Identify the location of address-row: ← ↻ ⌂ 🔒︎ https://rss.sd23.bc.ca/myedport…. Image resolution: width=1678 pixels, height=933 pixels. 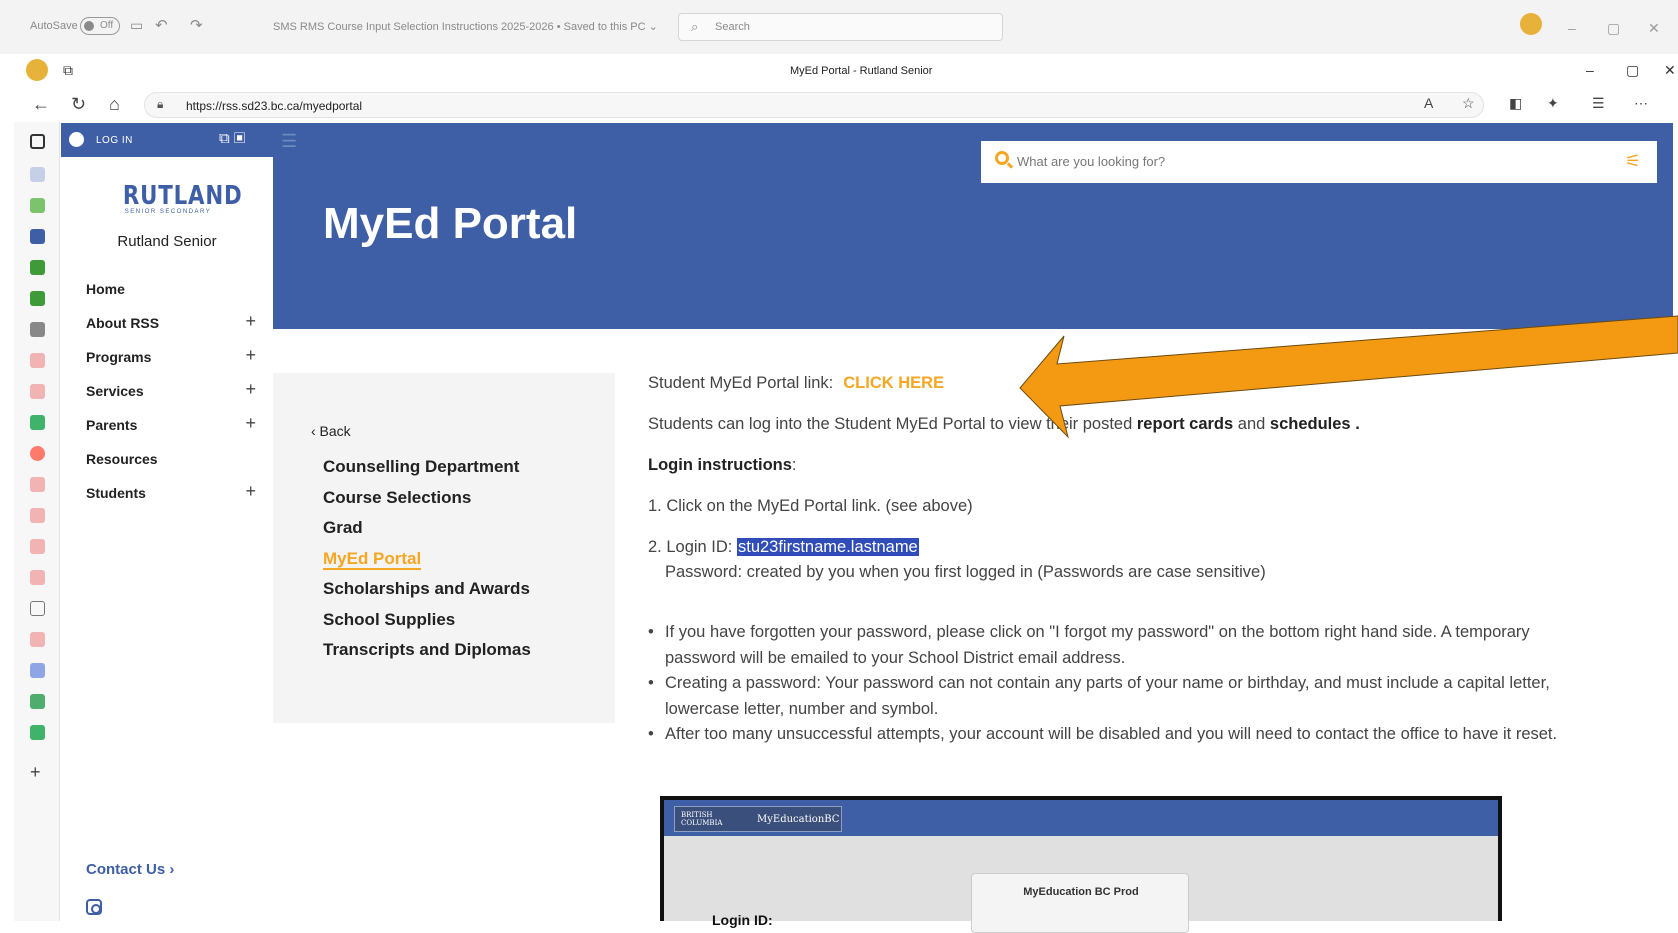
(846, 105).